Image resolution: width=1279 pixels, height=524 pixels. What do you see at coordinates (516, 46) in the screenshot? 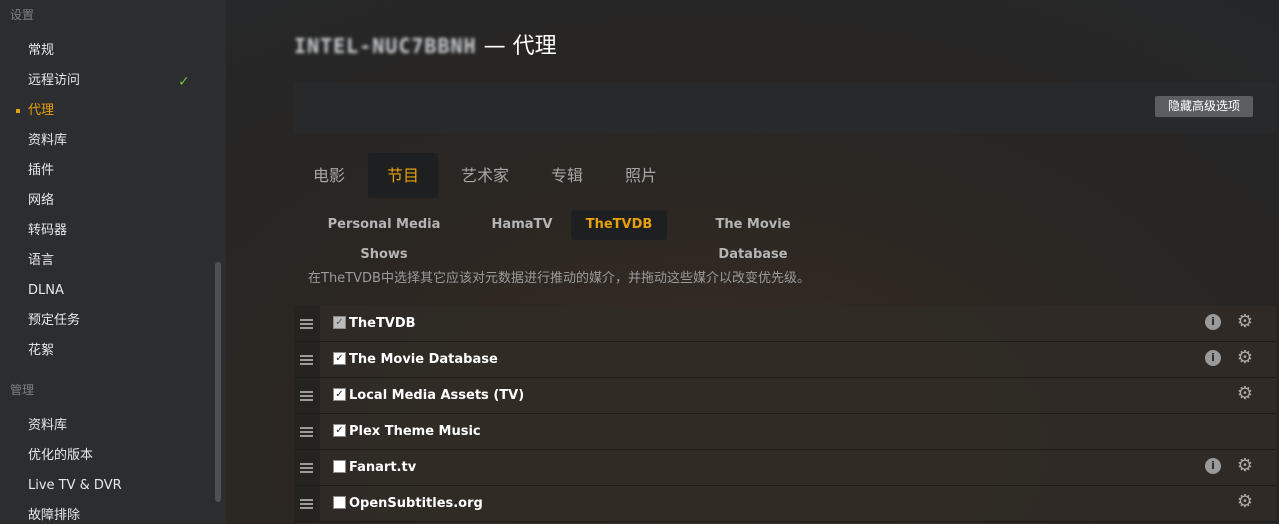
I see `page-title-suffix: — 代理` at bounding box center [516, 46].